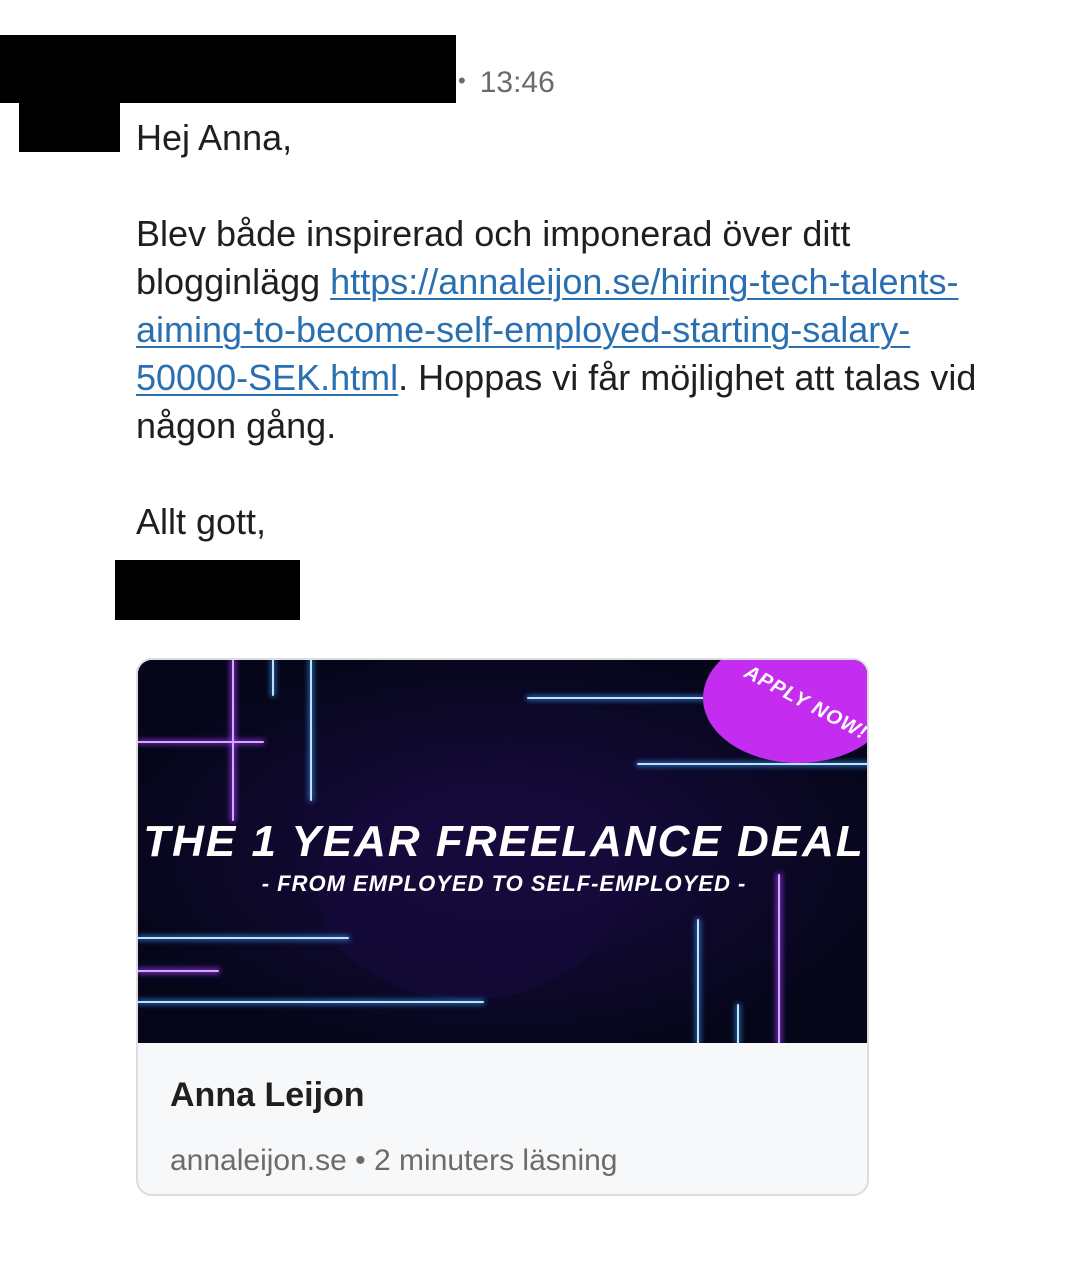  Describe the element at coordinates (228, 69) in the screenshot. I see `redacted-sender-name` at that location.